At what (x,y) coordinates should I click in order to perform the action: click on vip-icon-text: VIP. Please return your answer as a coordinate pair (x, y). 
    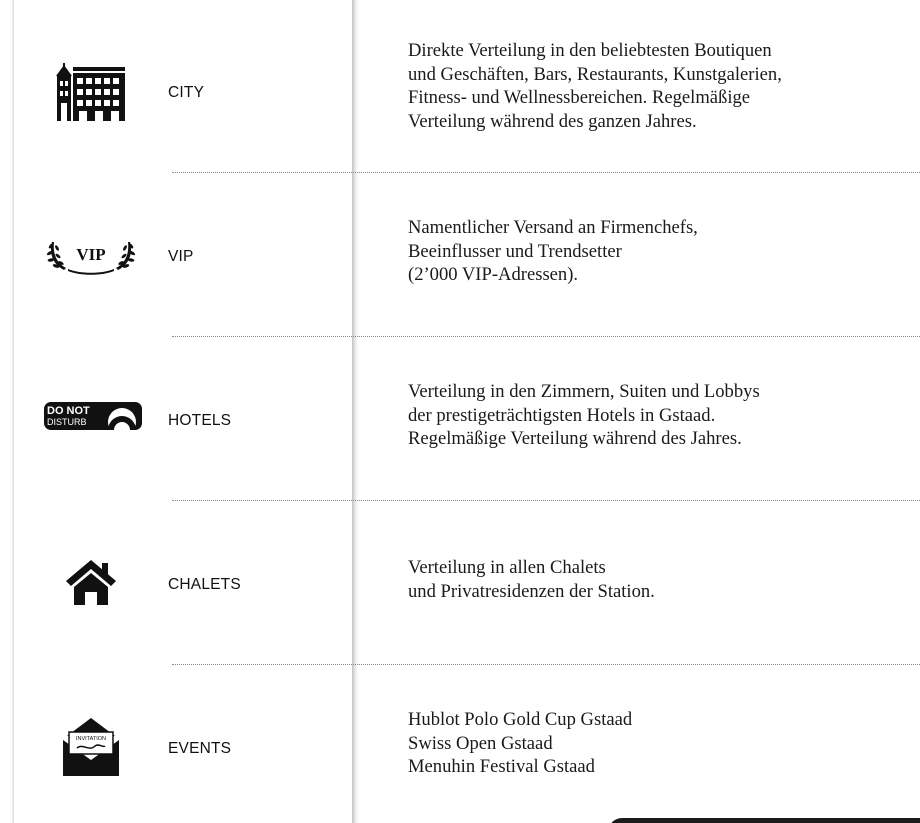
    Looking at the image, I should click on (90, 254).